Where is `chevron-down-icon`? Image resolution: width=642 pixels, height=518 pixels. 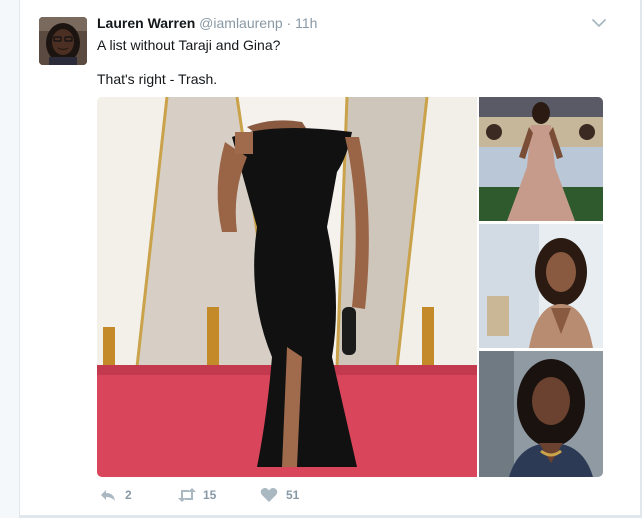 chevron-down-icon is located at coordinates (599, 22).